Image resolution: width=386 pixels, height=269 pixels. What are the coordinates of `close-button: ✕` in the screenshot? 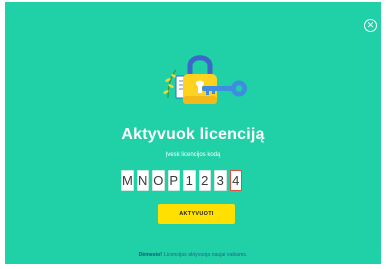 It's located at (370, 25).